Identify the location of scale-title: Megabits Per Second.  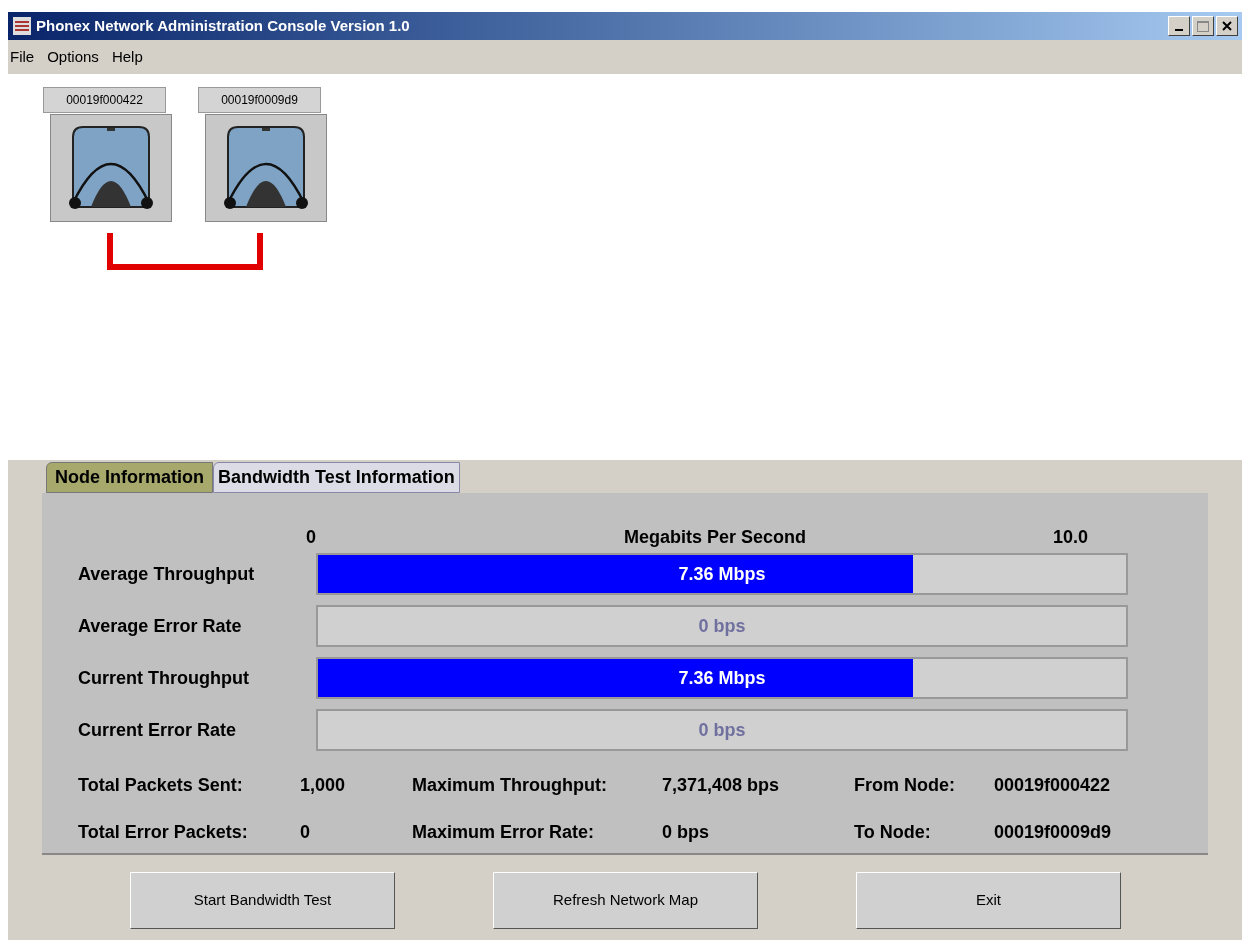
(715, 537).